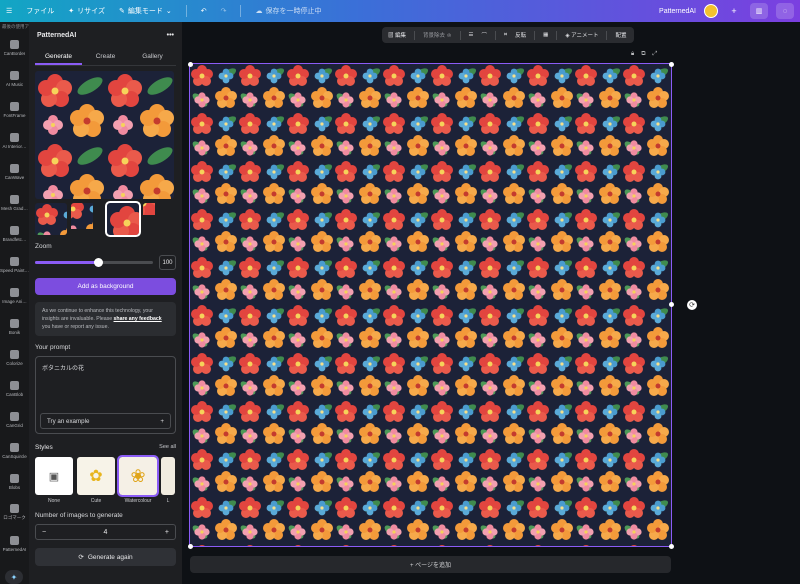  What do you see at coordinates (14, 549) in the screenshot?
I see `rail-app-label: PatternedAI` at bounding box center [14, 549].